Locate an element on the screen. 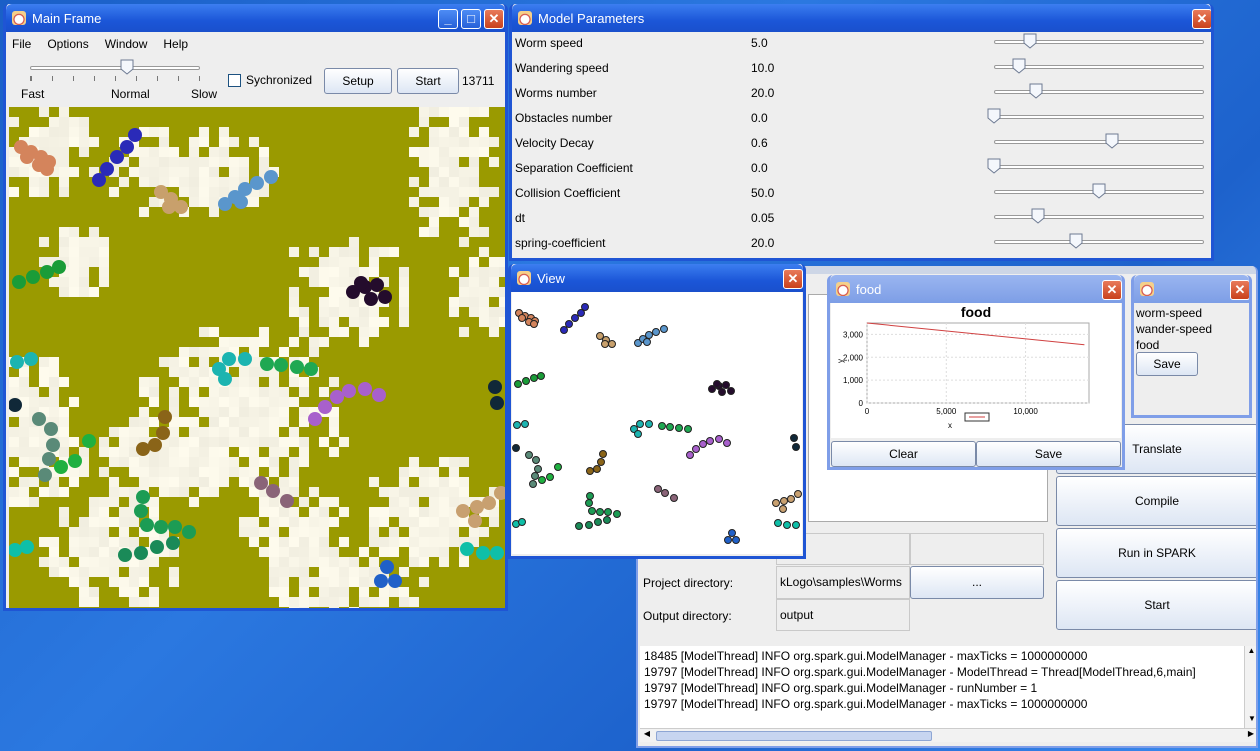  menu-window: Window is located at coordinates (126, 44).